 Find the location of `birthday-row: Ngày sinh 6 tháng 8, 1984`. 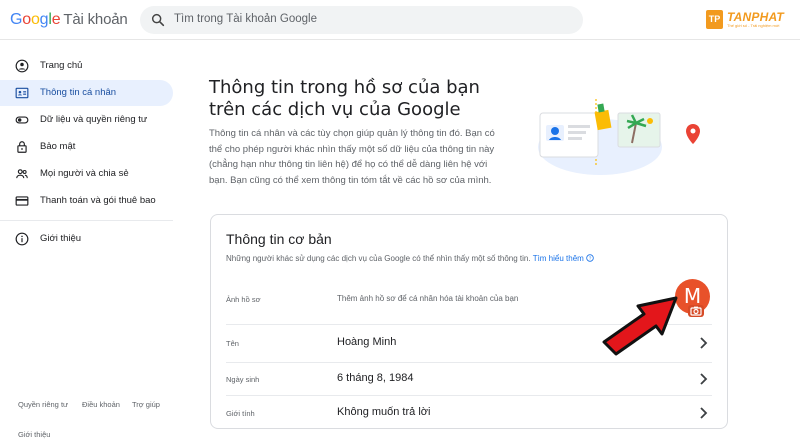

birthday-row: Ngày sinh 6 tháng 8, 1984 is located at coordinates (469, 378).